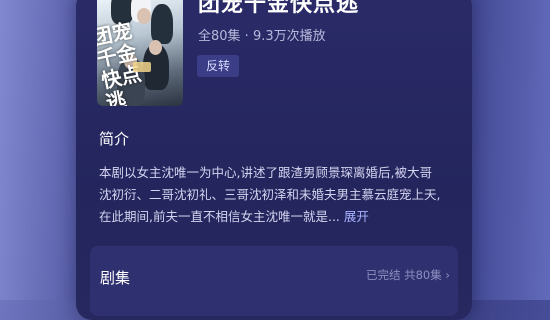 The image size is (550, 320). I want to click on drama-title: 团宠千金快点逃, so click(279, 8).